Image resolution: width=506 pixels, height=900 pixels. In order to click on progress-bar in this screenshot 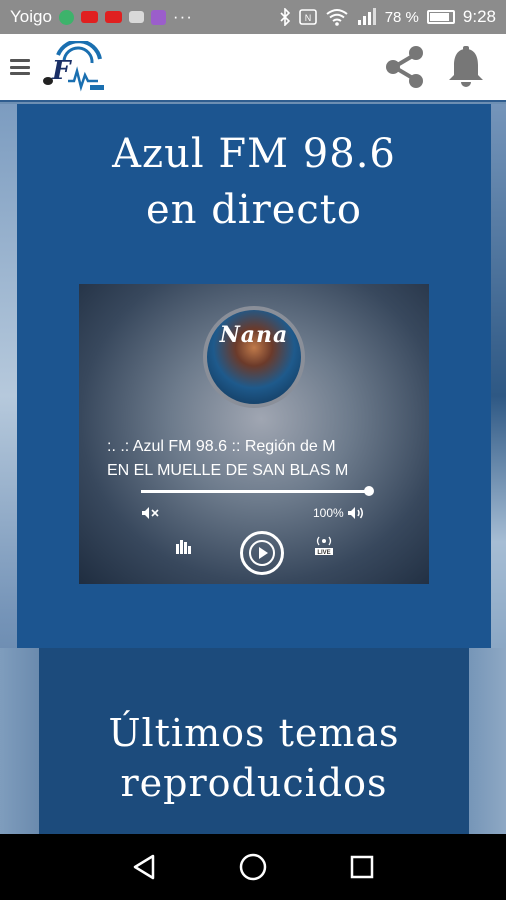, I will do `click(257, 491)`.